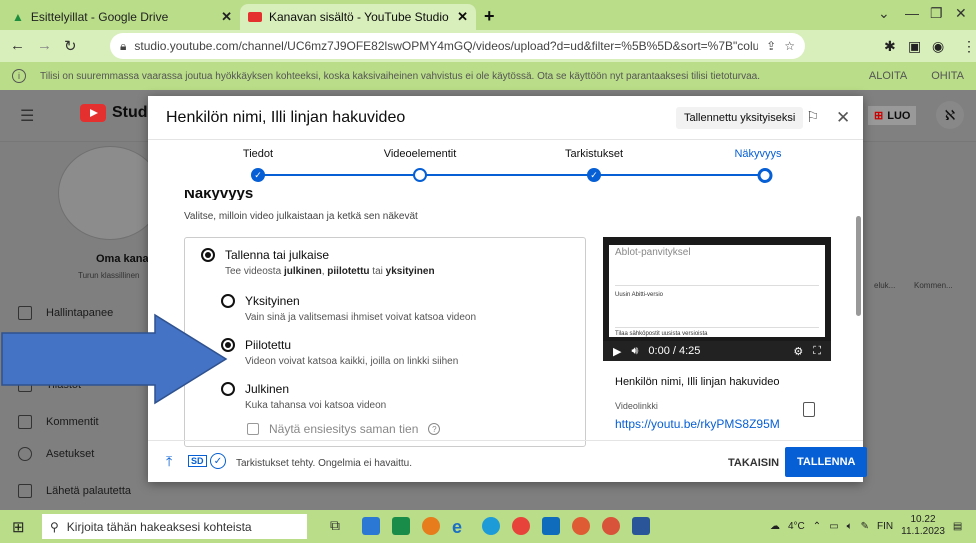  I want to click on bookmark-star-icon: ☆, so click(789, 46).